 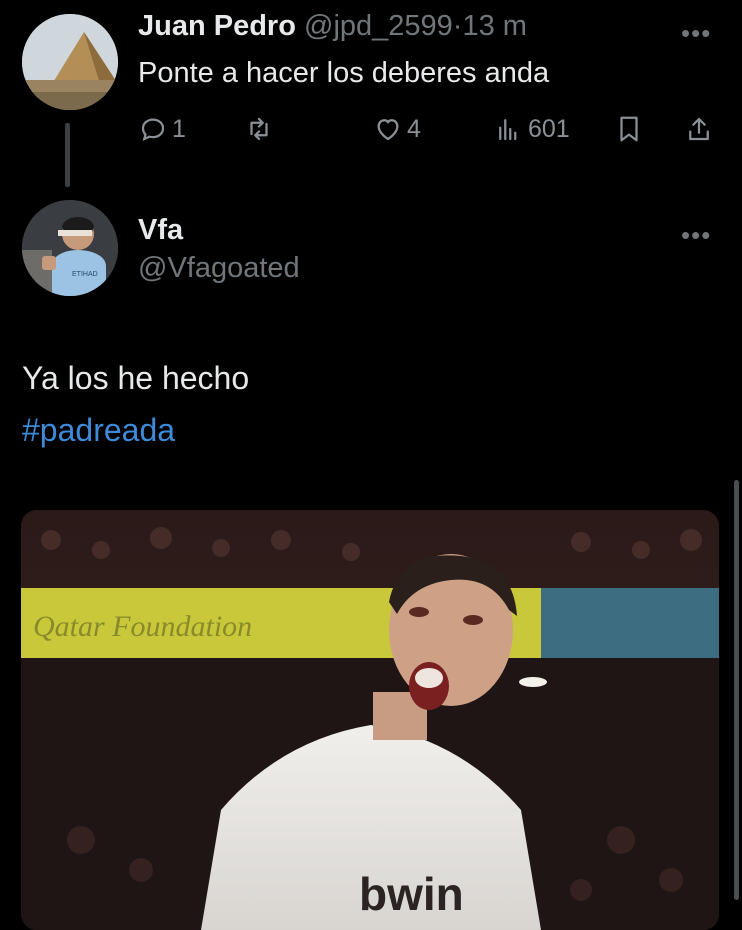 What do you see at coordinates (67, 155) in the screenshot?
I see `thread-connector-line` at bounding box center [67, 155].